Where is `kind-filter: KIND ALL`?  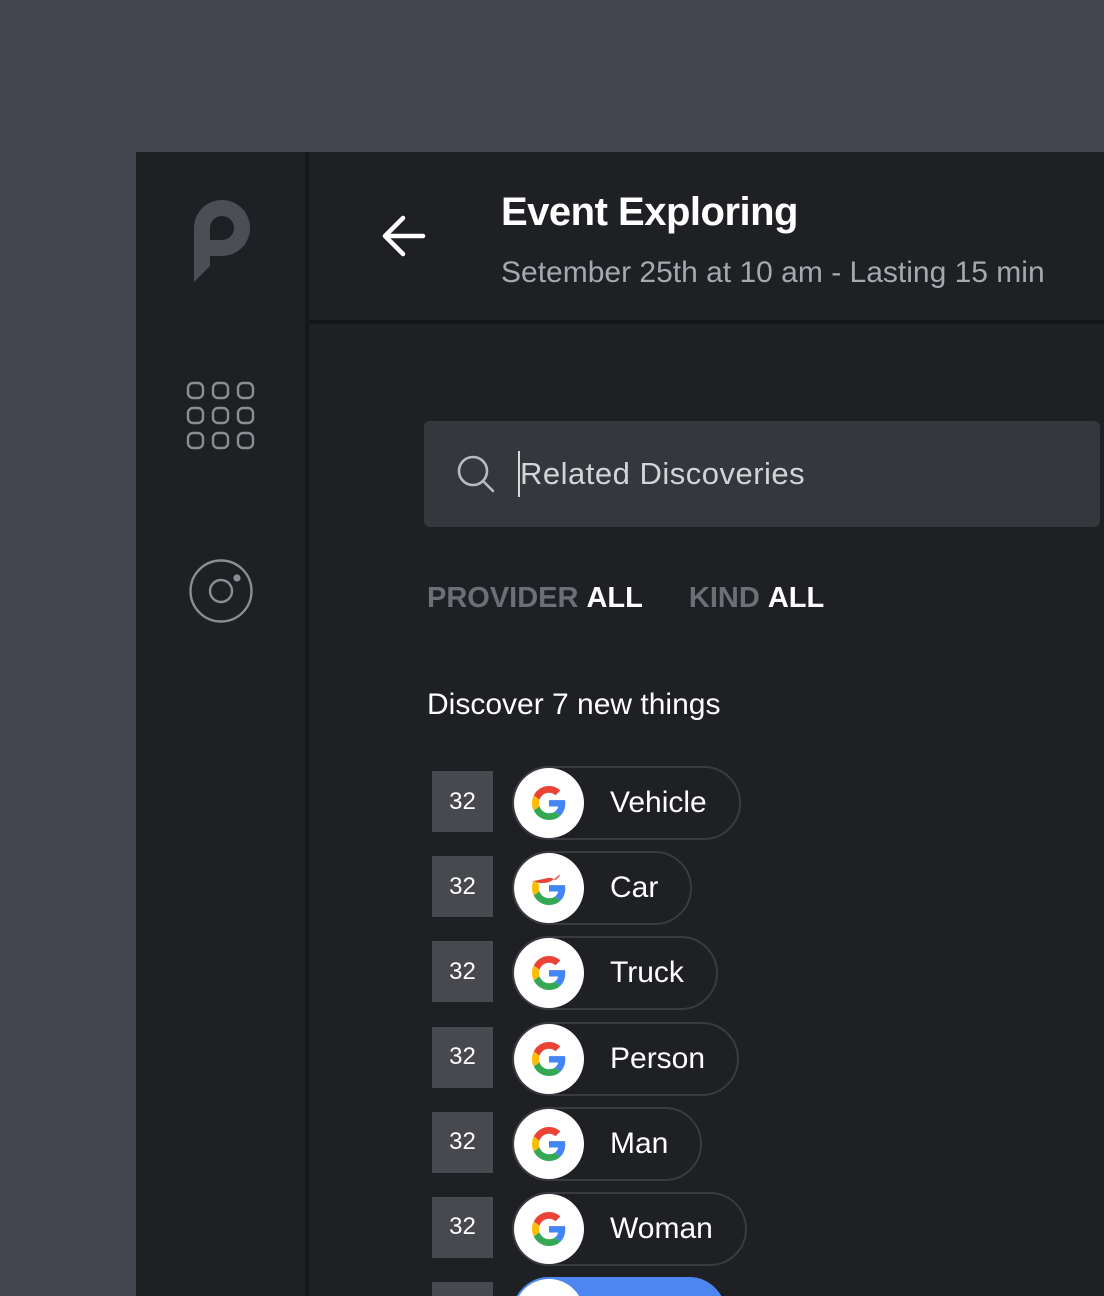 kind-filter: KIND ALL is located at coordinates (756, 598).